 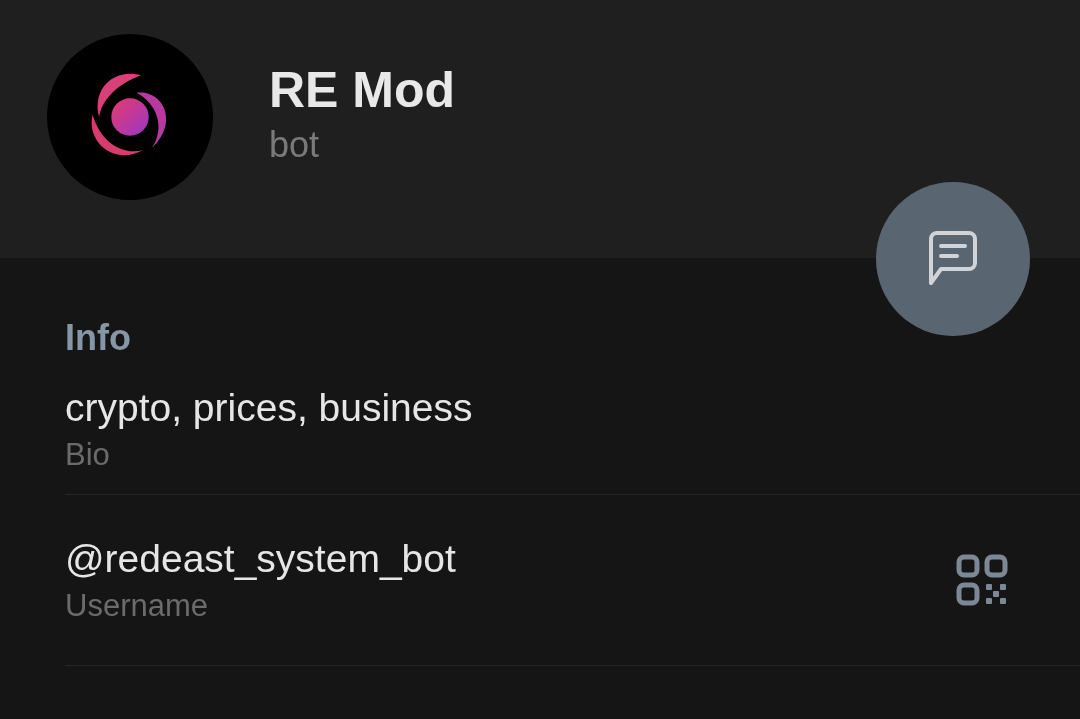 I want to click on profile-subtitle: bot, so click(x=295, y=145).